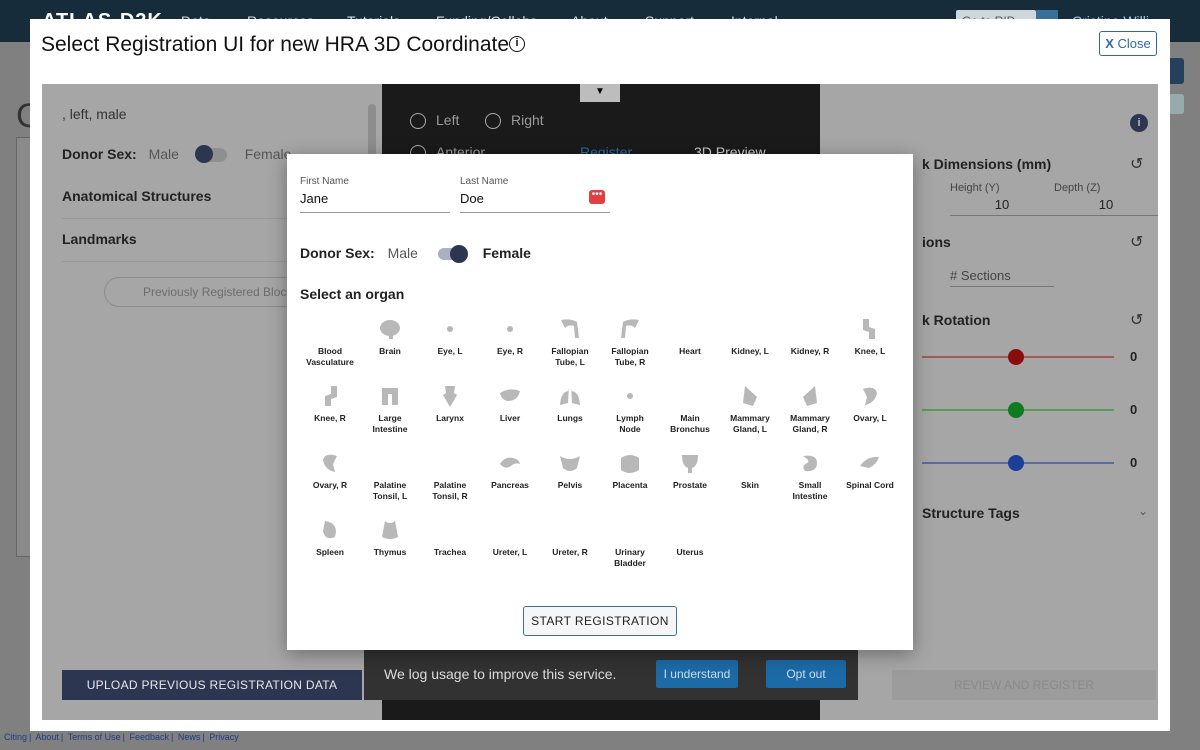  I want to click on organ-spinal-cord: Spinal Cord, so click(870, 470).